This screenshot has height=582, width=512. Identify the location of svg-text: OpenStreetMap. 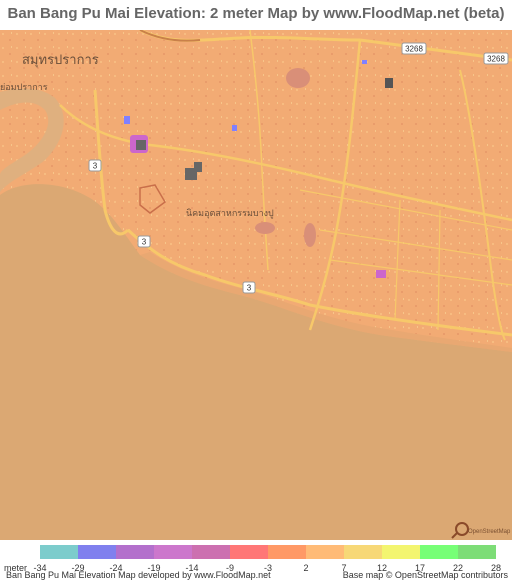
(489, 532).